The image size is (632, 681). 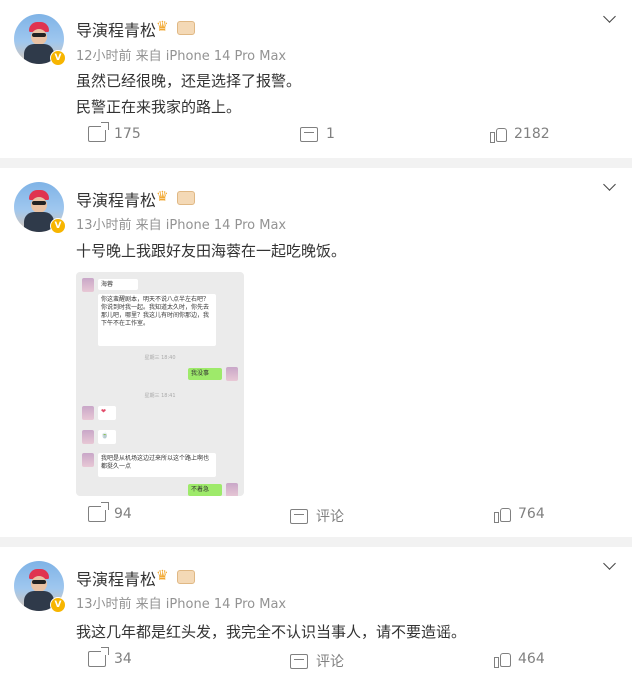 I want to click on like-button: 2182, so click(x=520, y=134).